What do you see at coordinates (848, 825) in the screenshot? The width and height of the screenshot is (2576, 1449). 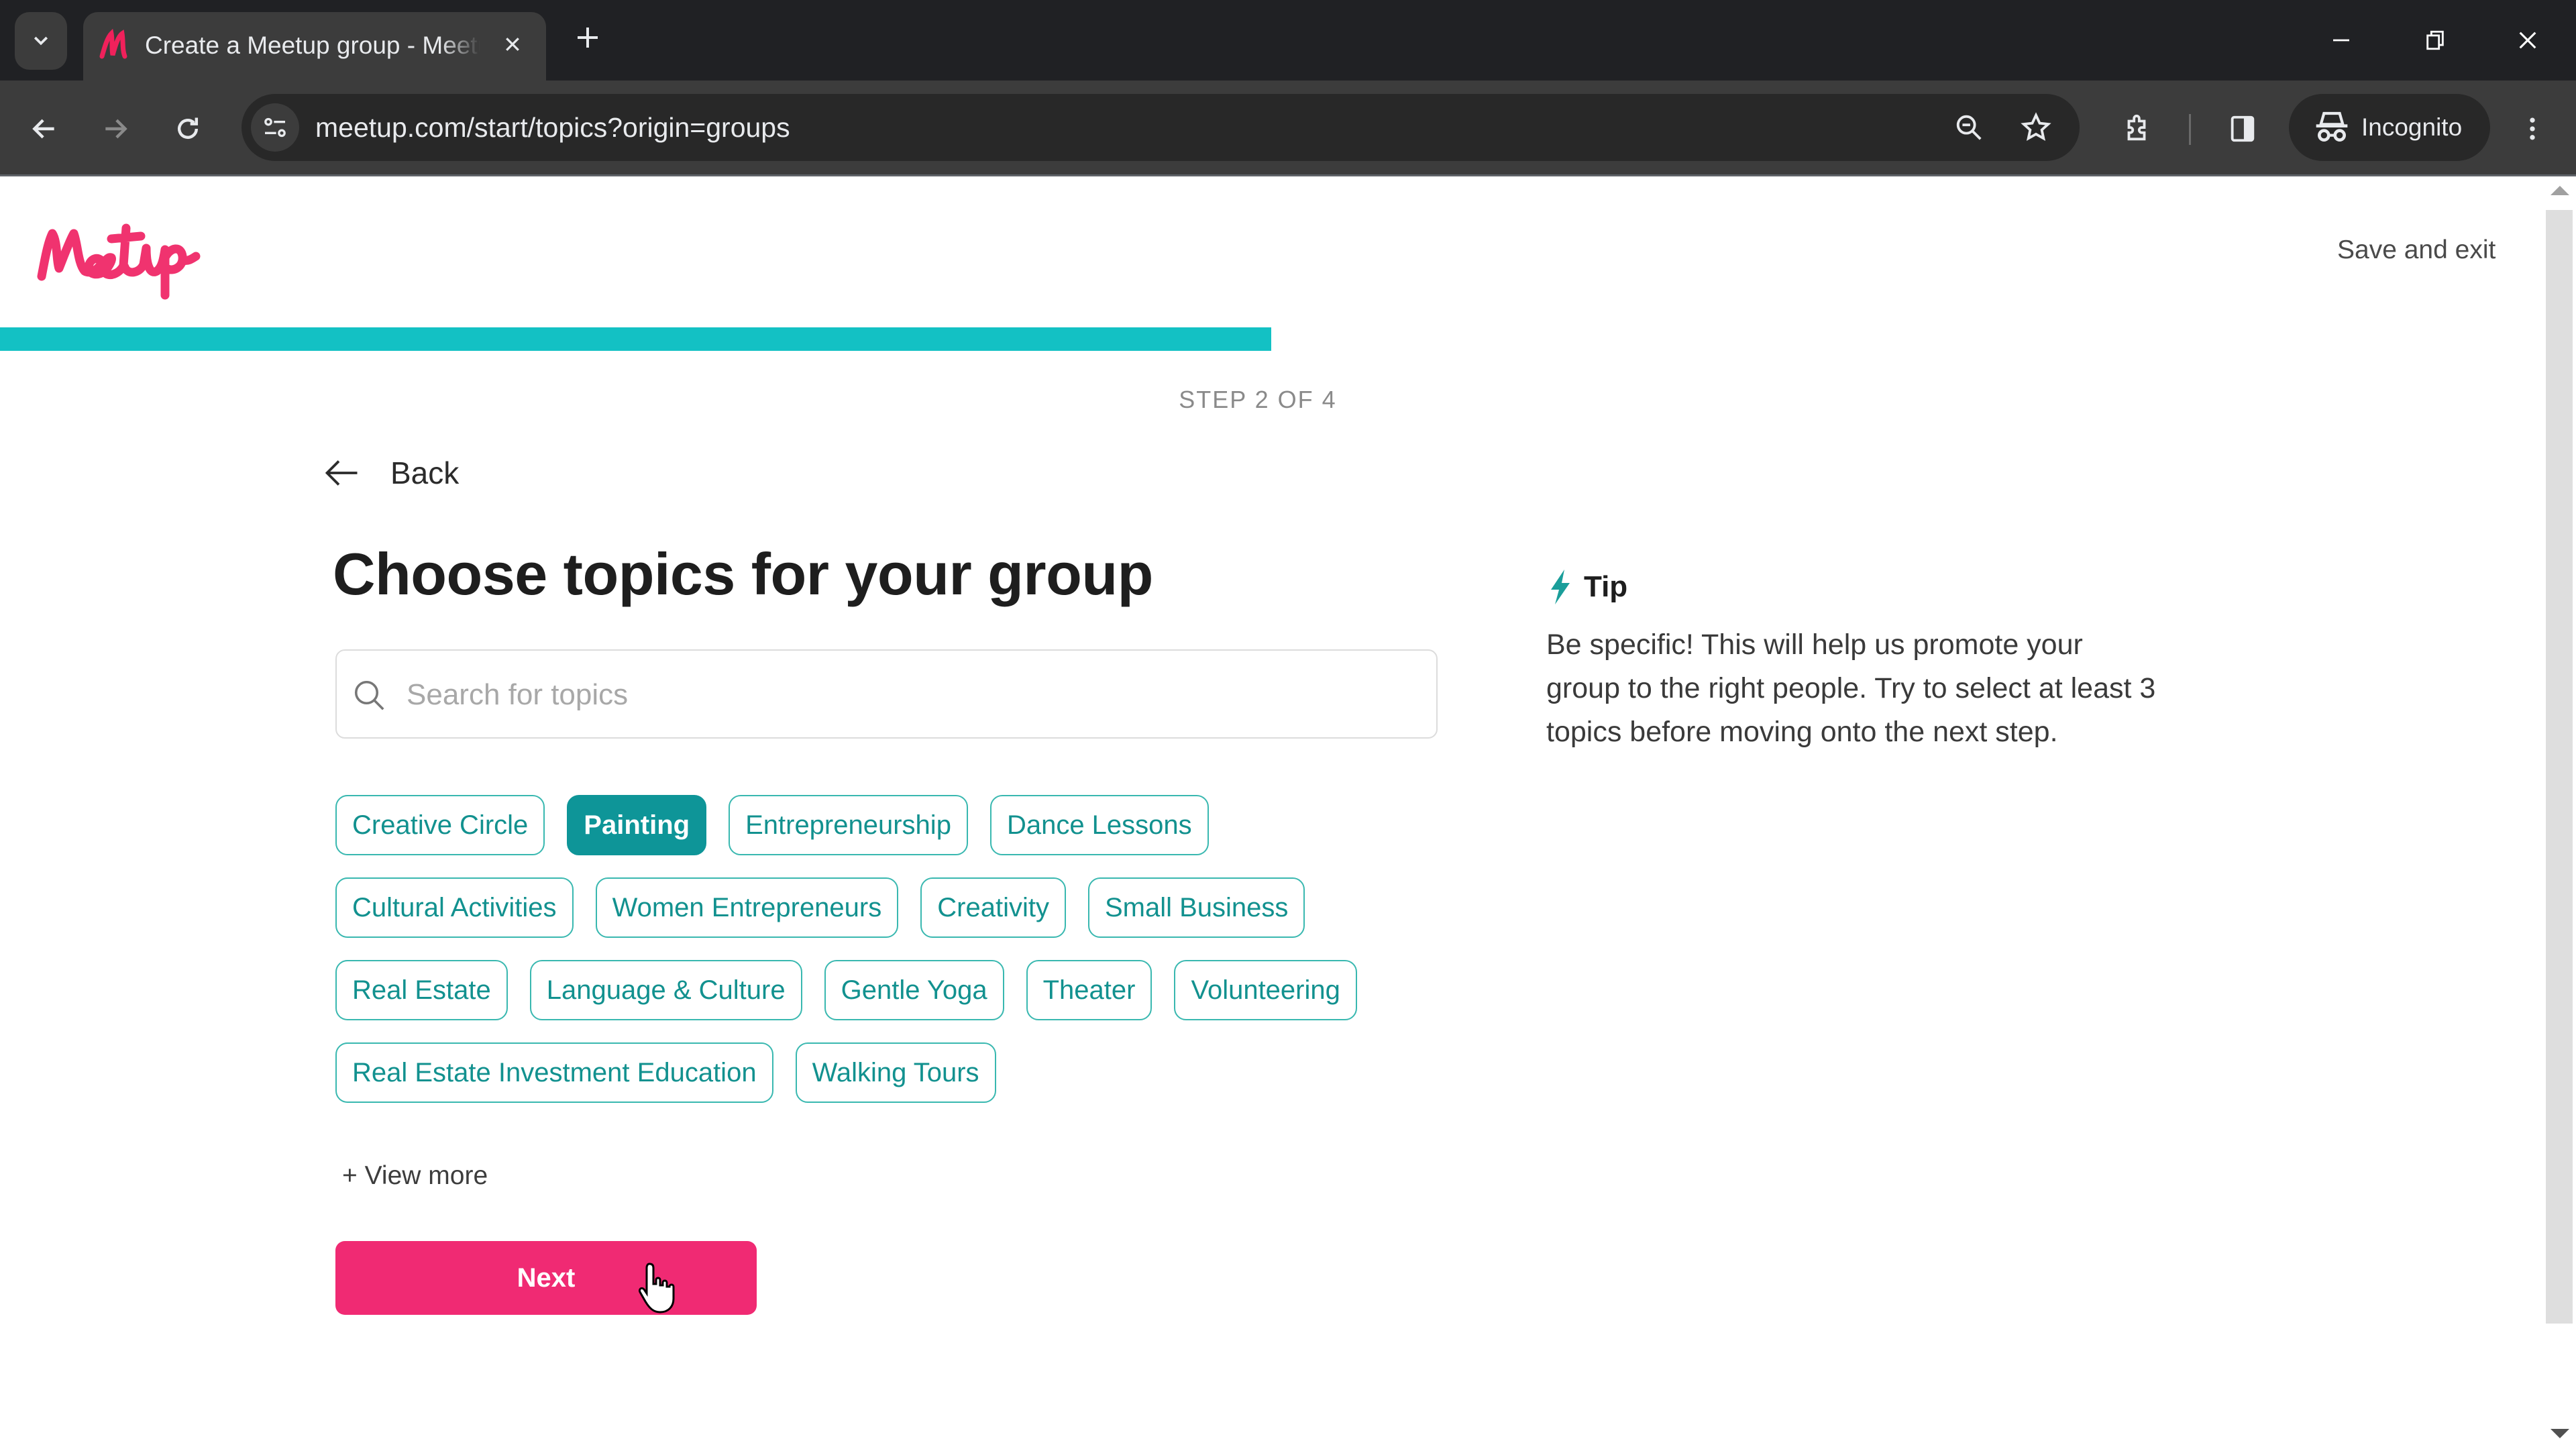 I see `topic-chip: Entrepreneurship` at bounding box center [848, 825].